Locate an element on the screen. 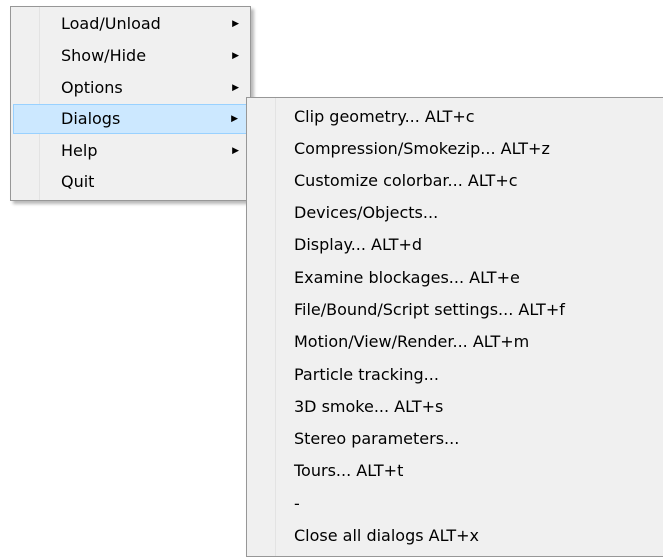  menu-item-tours: Tours... ALT+t is located at coordinates (455, 471).